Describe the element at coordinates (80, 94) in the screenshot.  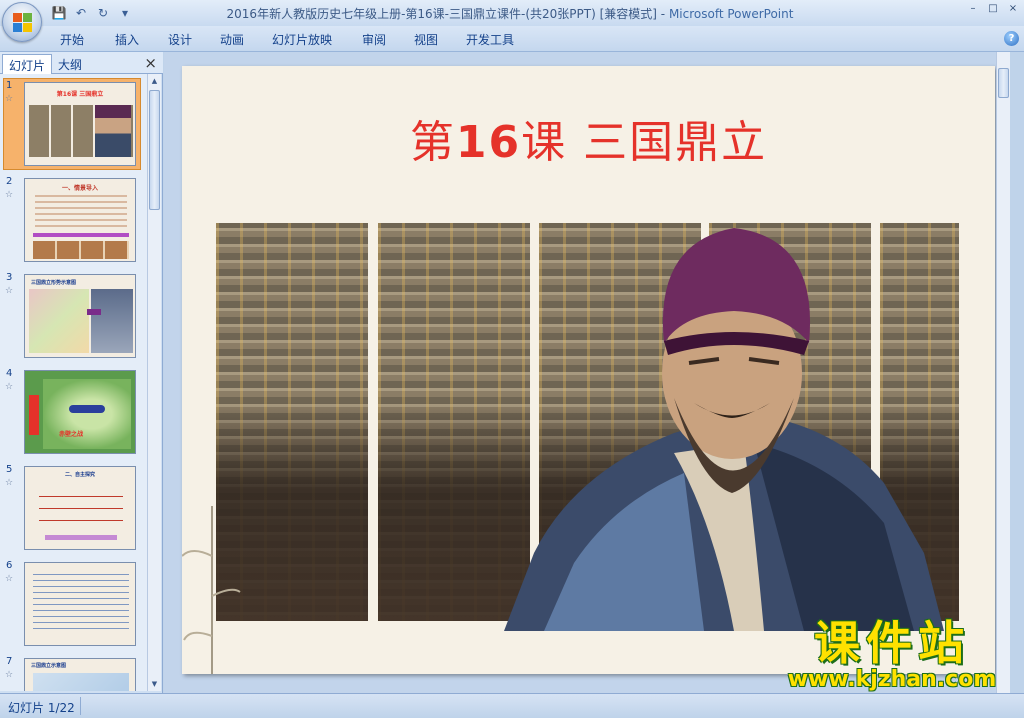
I see `thumb-title: 第16课 三国鼎立` at that location.